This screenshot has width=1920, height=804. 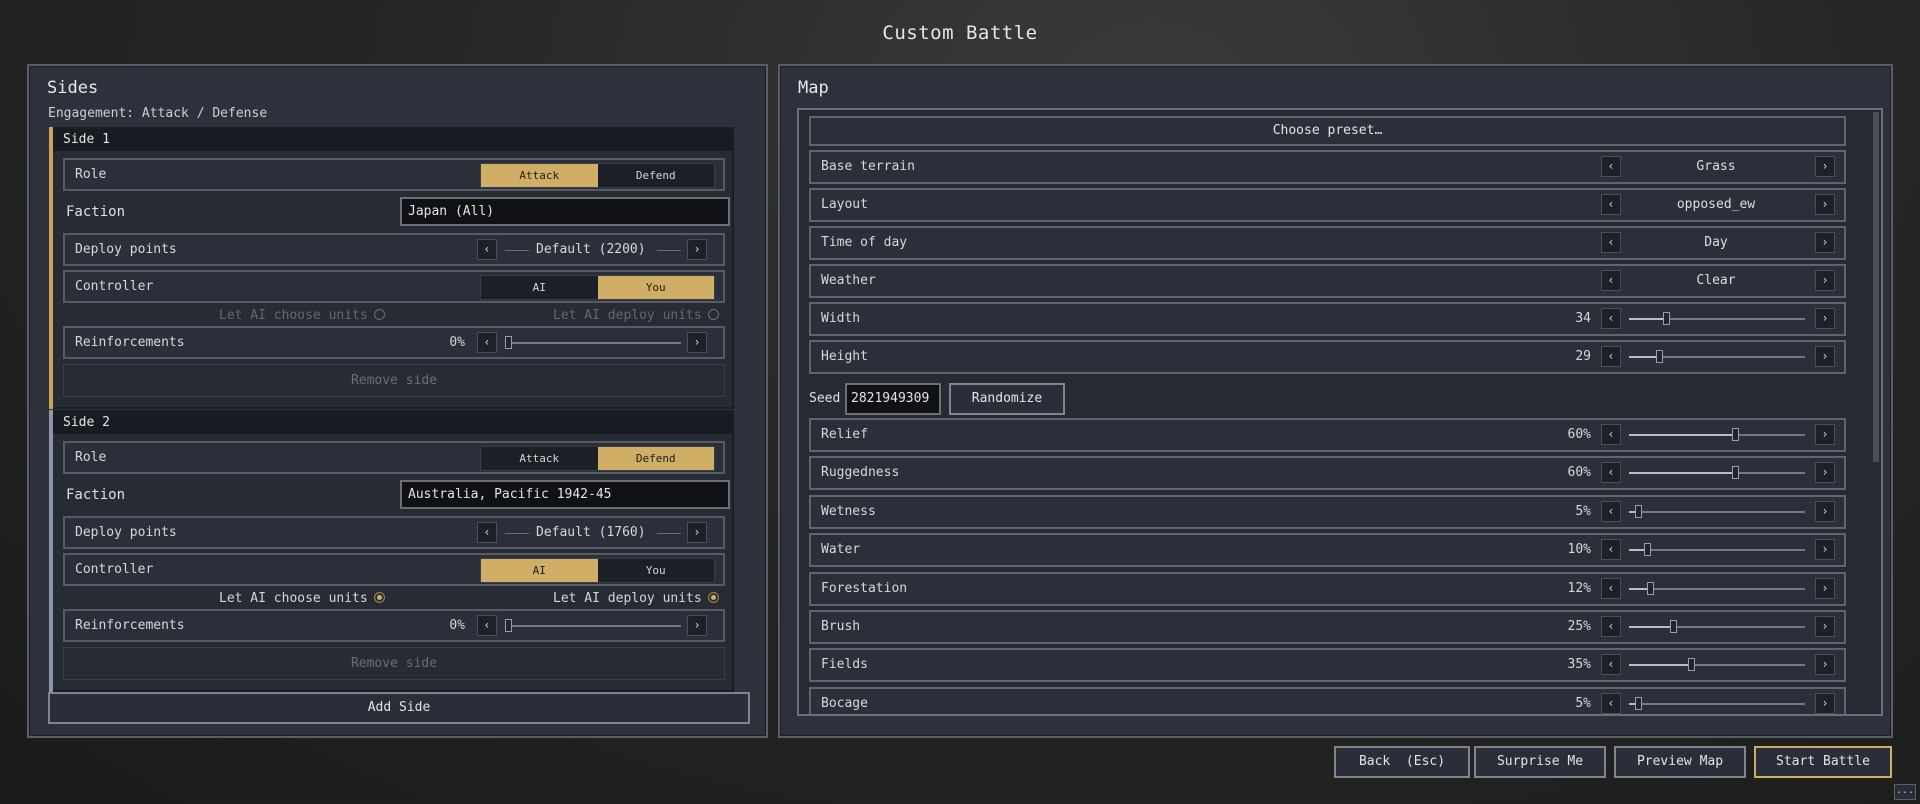 I want to click on slider-fill, so click(x=1644, y=357).